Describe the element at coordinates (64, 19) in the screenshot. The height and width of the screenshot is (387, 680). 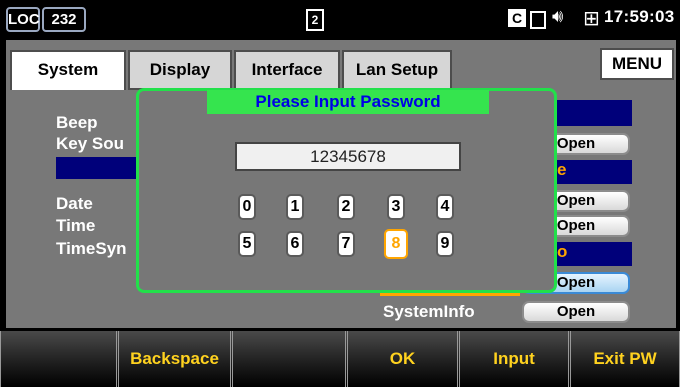
I see `interface-badge: 232` at that location.